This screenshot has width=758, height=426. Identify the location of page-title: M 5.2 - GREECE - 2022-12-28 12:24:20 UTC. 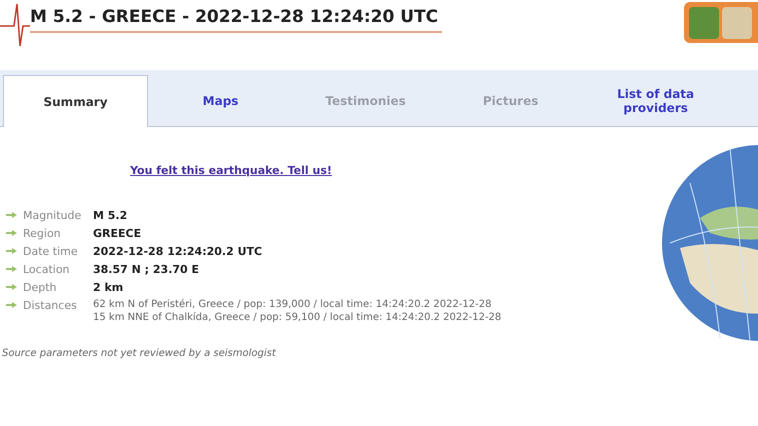
(236, 18).